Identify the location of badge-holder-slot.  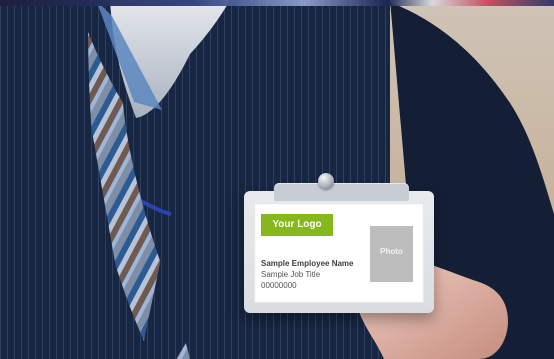
(341, 192).